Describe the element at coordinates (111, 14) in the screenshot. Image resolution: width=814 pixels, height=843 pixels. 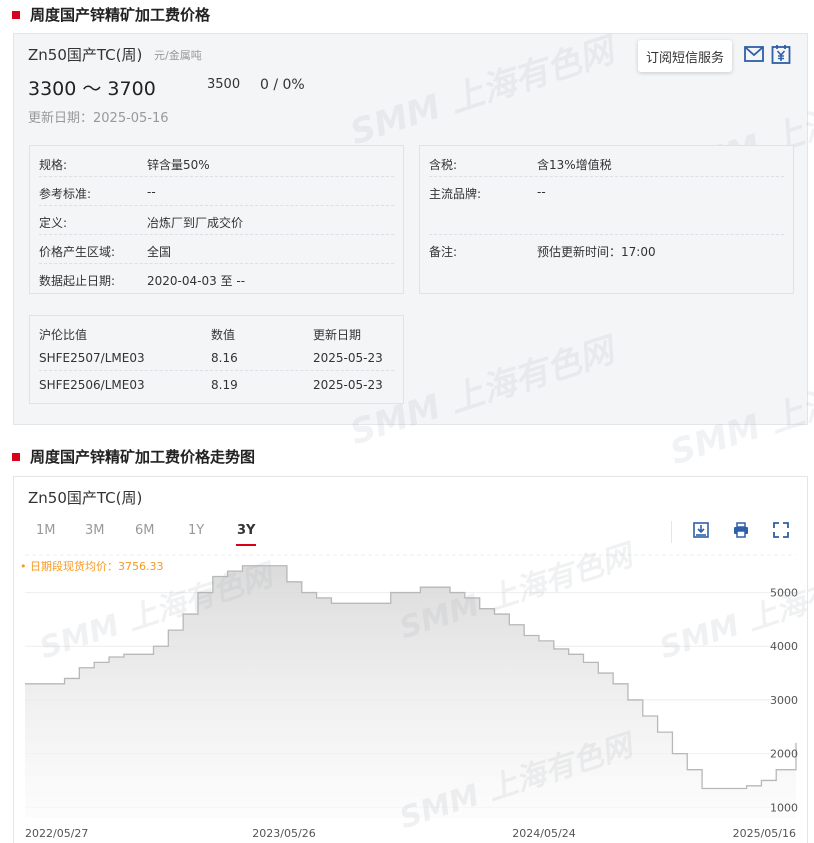
I see `section-title-price: 周度国产锌精矿加工费价格` at that location.